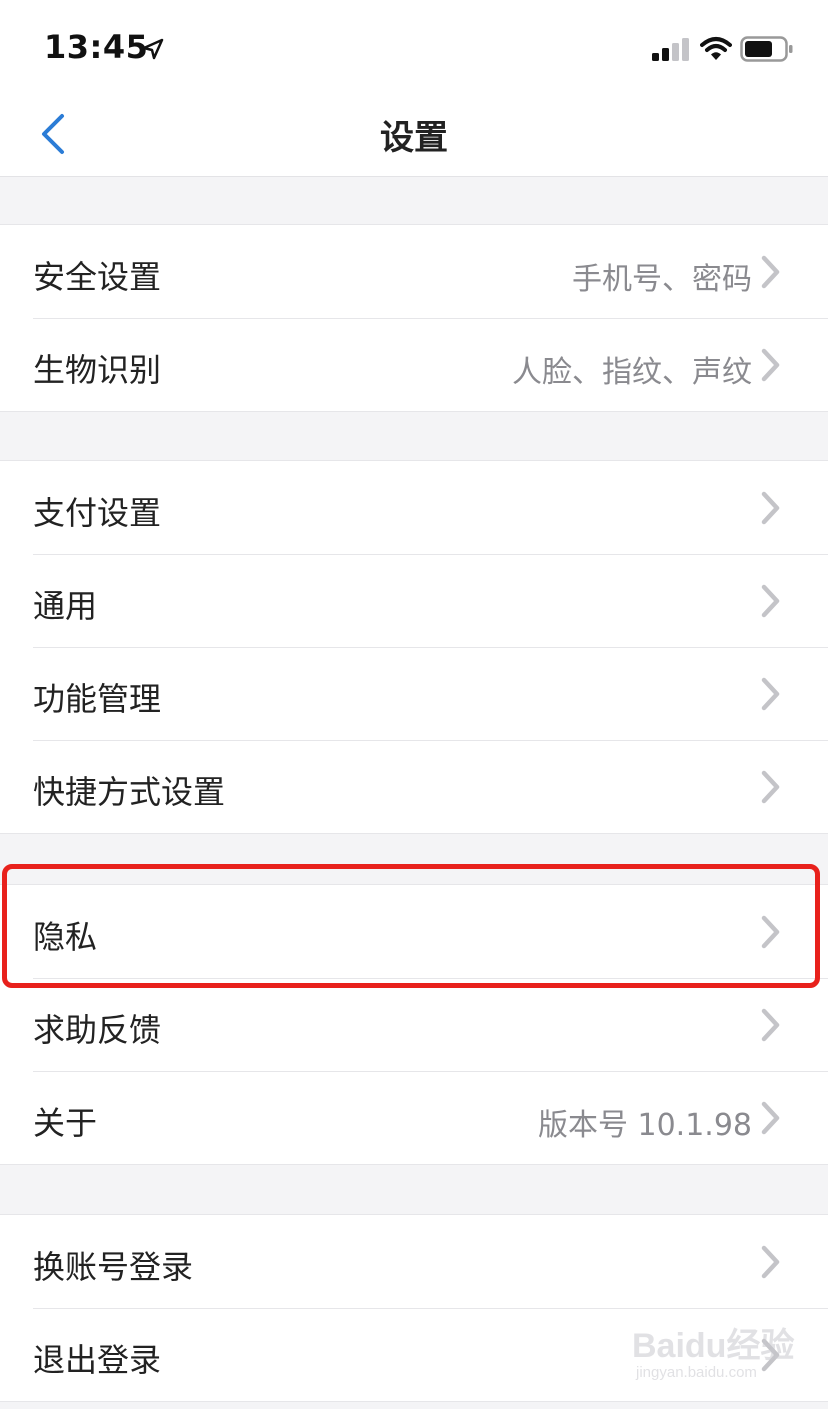 The image size is (828, 1409). What do you see at coordinates (414, 507) in the screenshot?
I see `settings-row-payment: 支付设置` at bounding box center [414, 507].